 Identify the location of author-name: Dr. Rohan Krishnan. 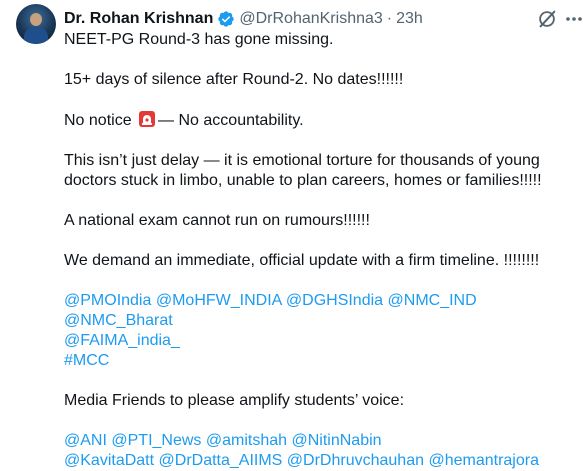
(138, 19).